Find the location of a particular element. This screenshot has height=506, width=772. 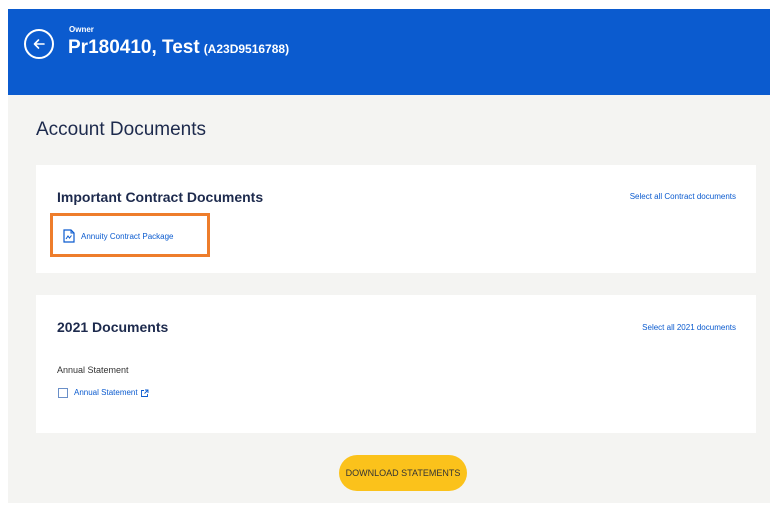

owner-name-line: Pr180410, Test (A23D9516788) is located at coordinates (178, 48).